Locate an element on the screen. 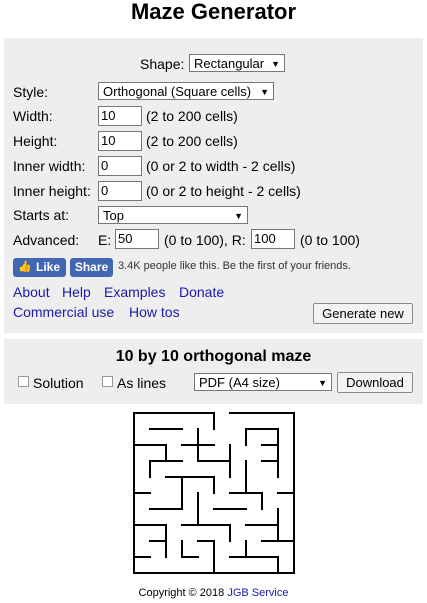  r-input: 100 is located at coordinates (273, 239).